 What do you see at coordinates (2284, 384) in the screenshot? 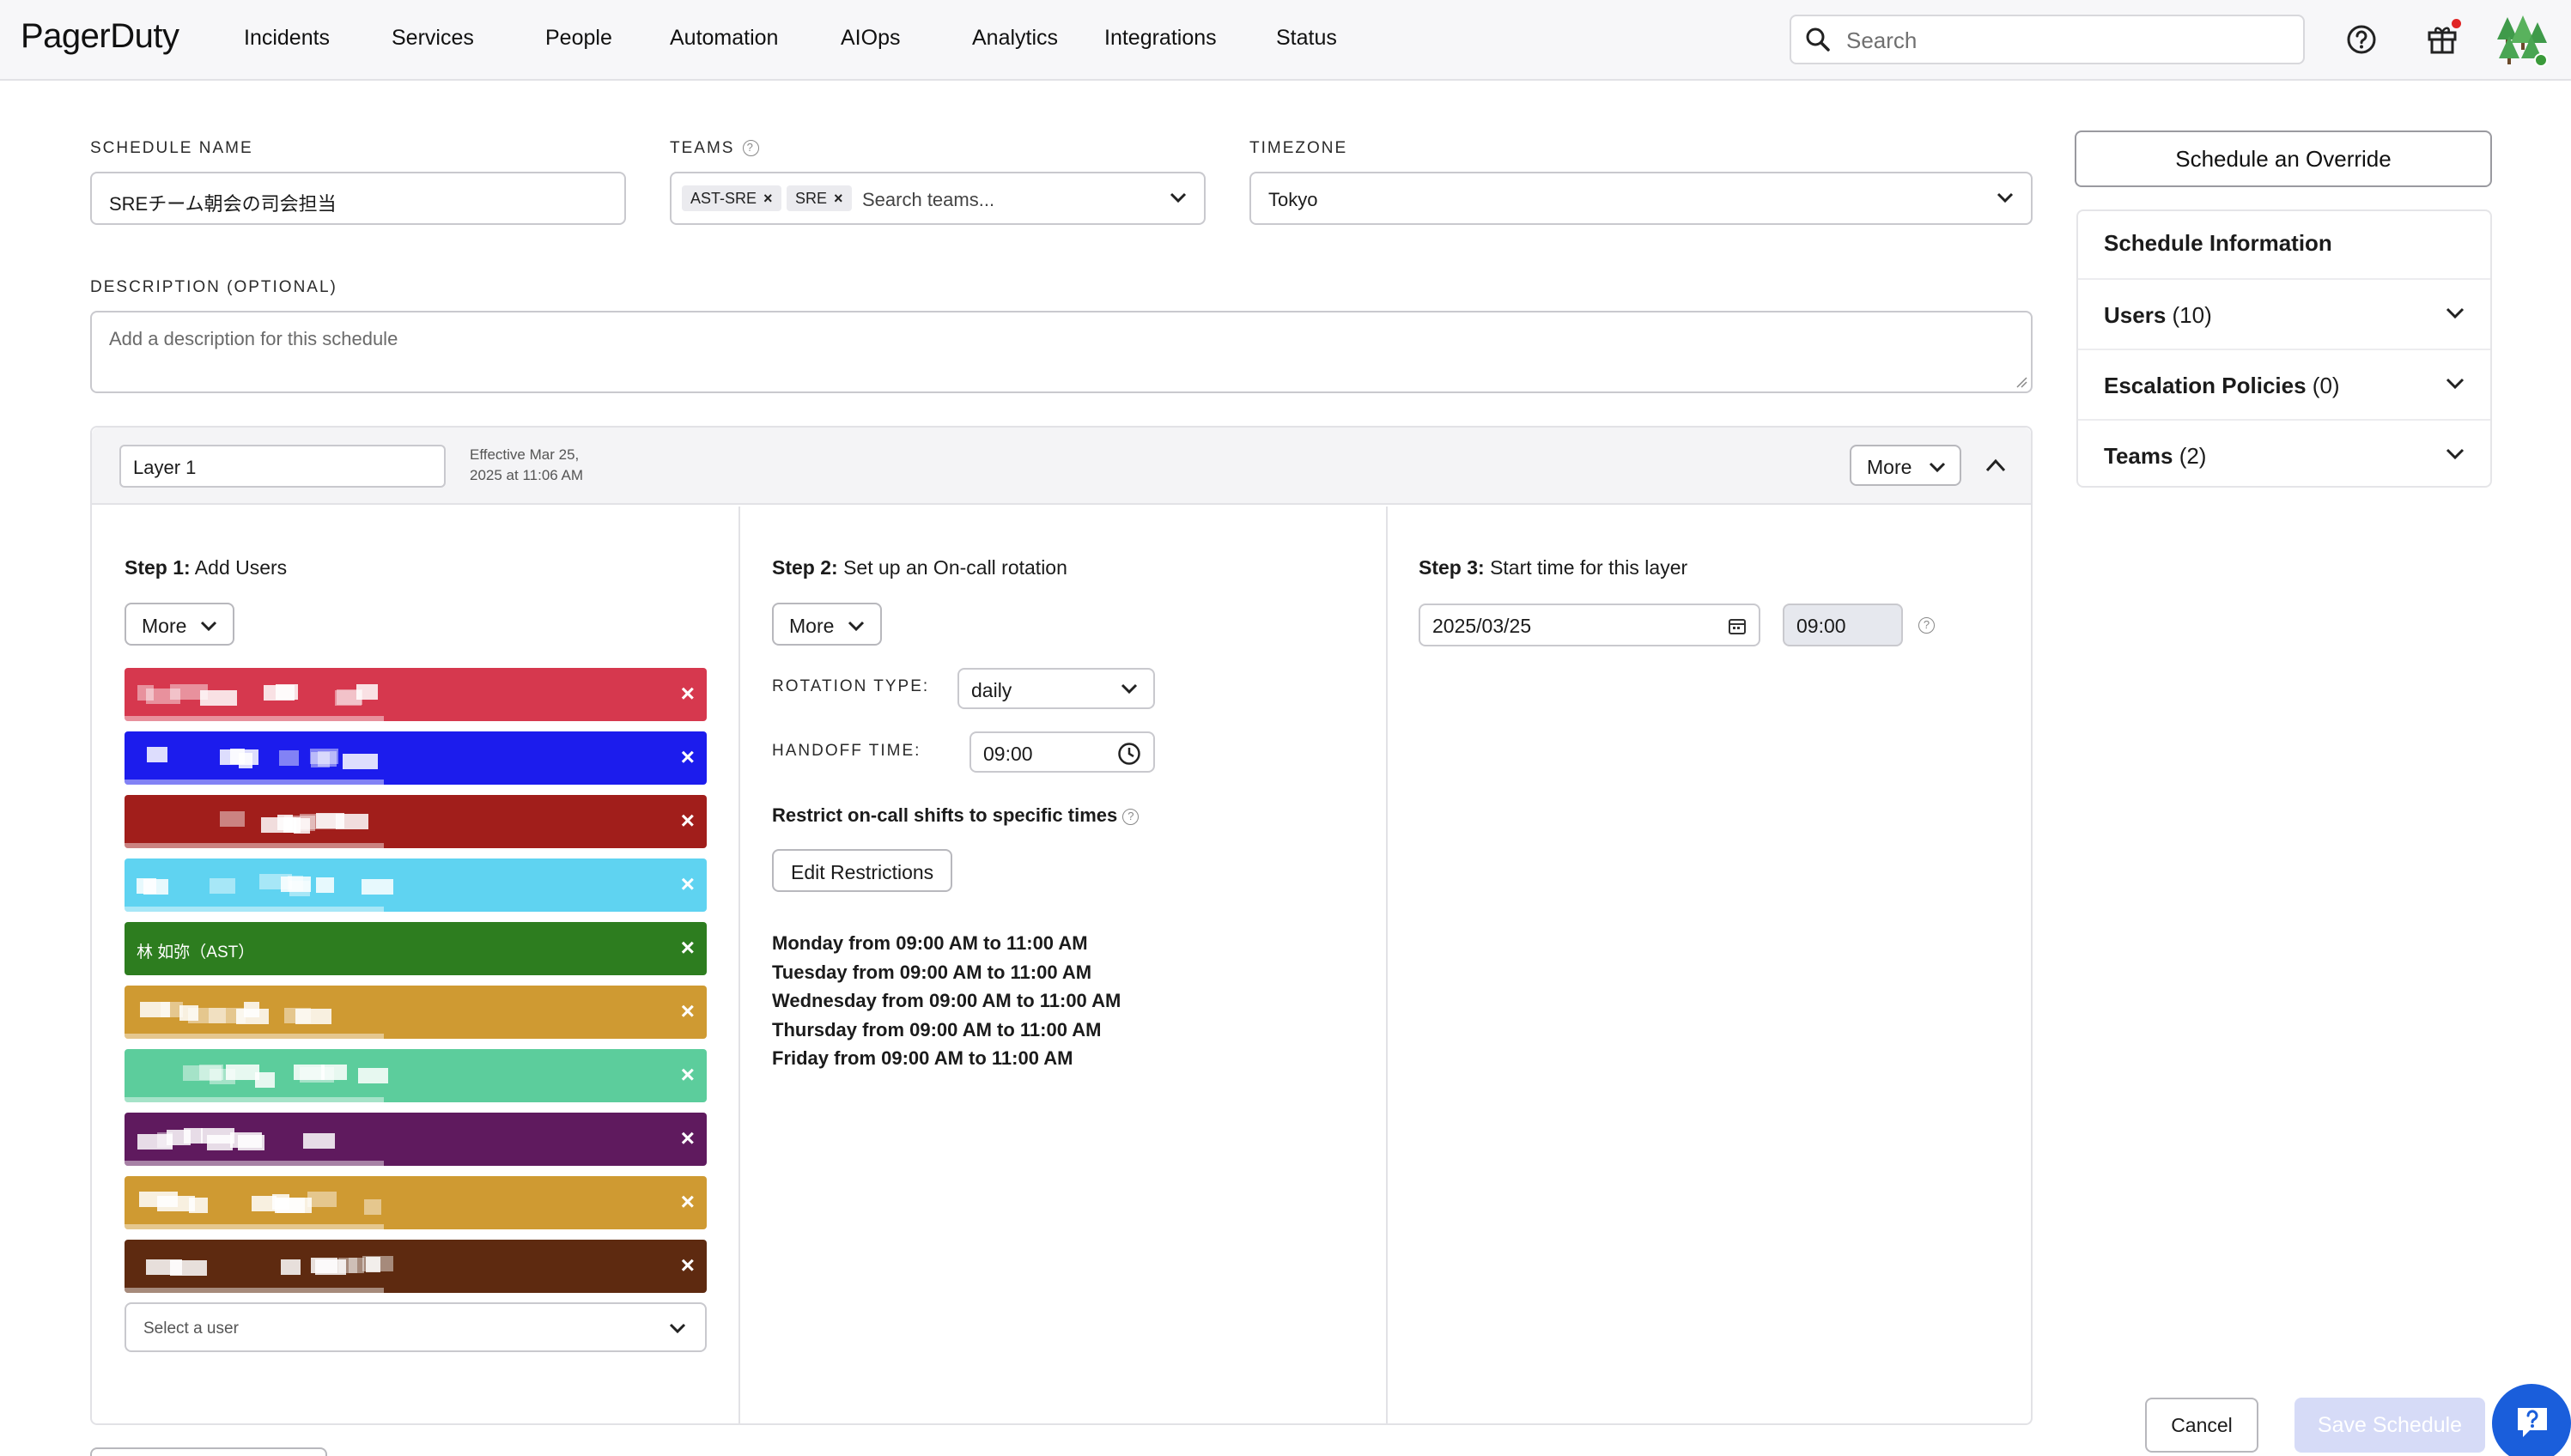
I see `escalation-policies-accordion: Escalation Policies (0)` at bounding box center [2284, 384].